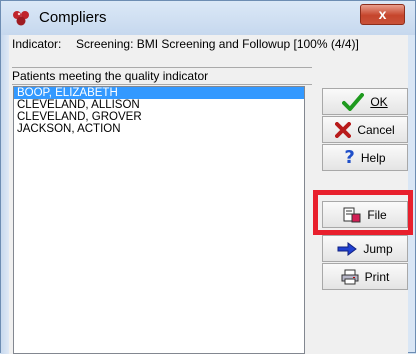  What do you see at coordinates (363, 212) in the screenshot?
I see `highlight-annotation` at bounding box center [363, 212].